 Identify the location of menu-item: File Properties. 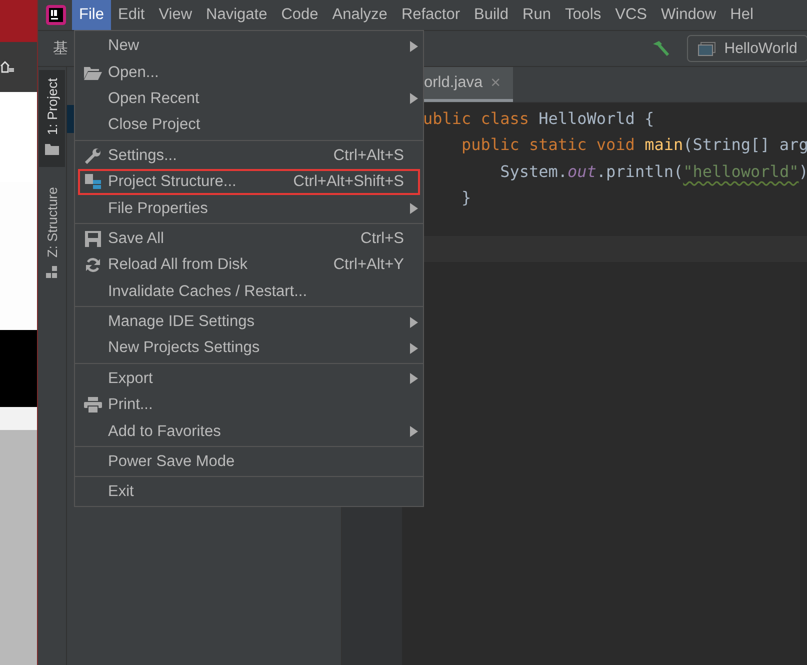
(249, 208).